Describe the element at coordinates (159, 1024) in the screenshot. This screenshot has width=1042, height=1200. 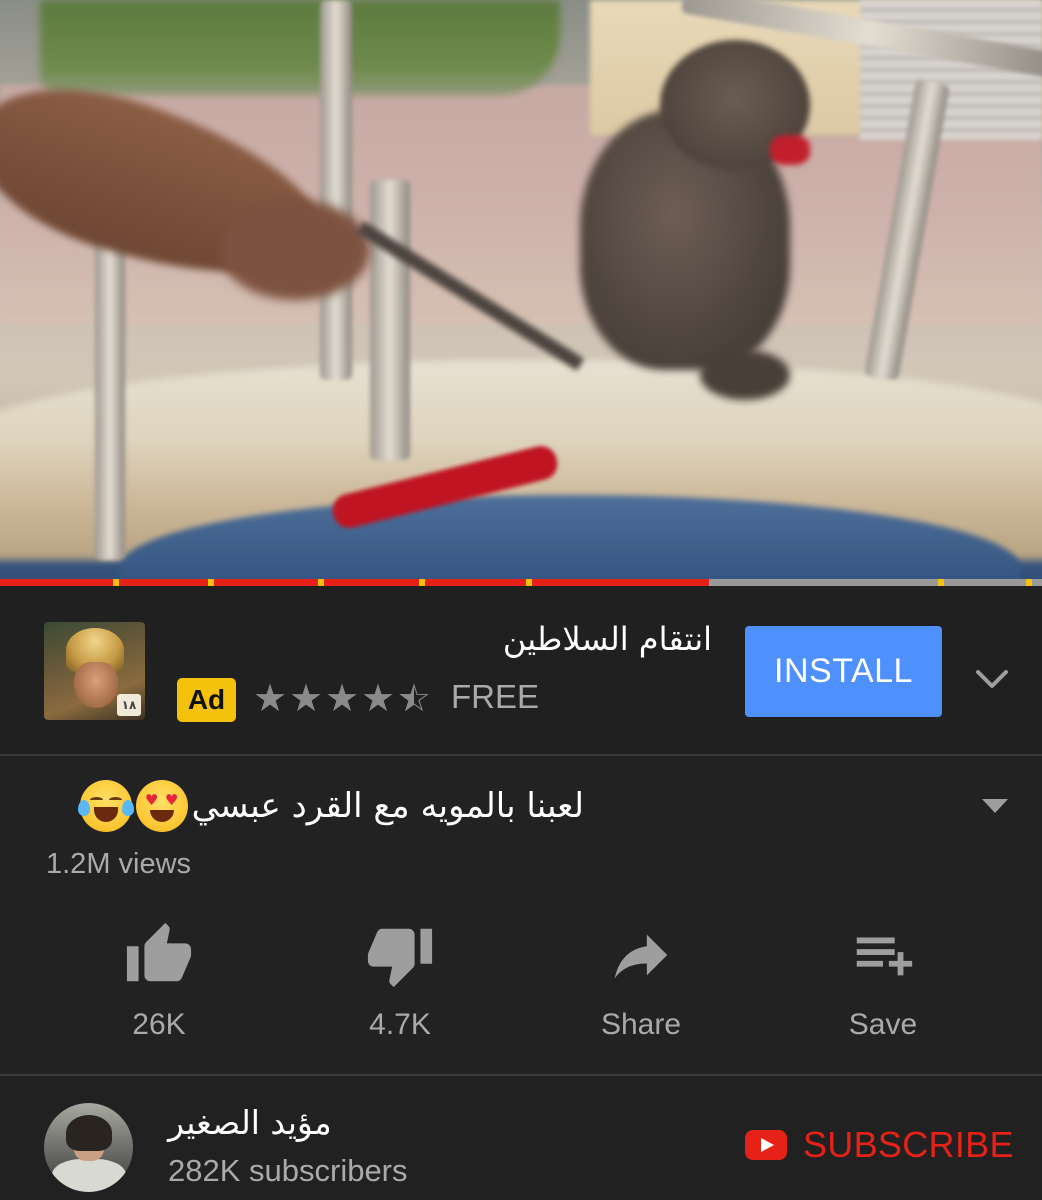
I see `like-count: 26K` at that location.